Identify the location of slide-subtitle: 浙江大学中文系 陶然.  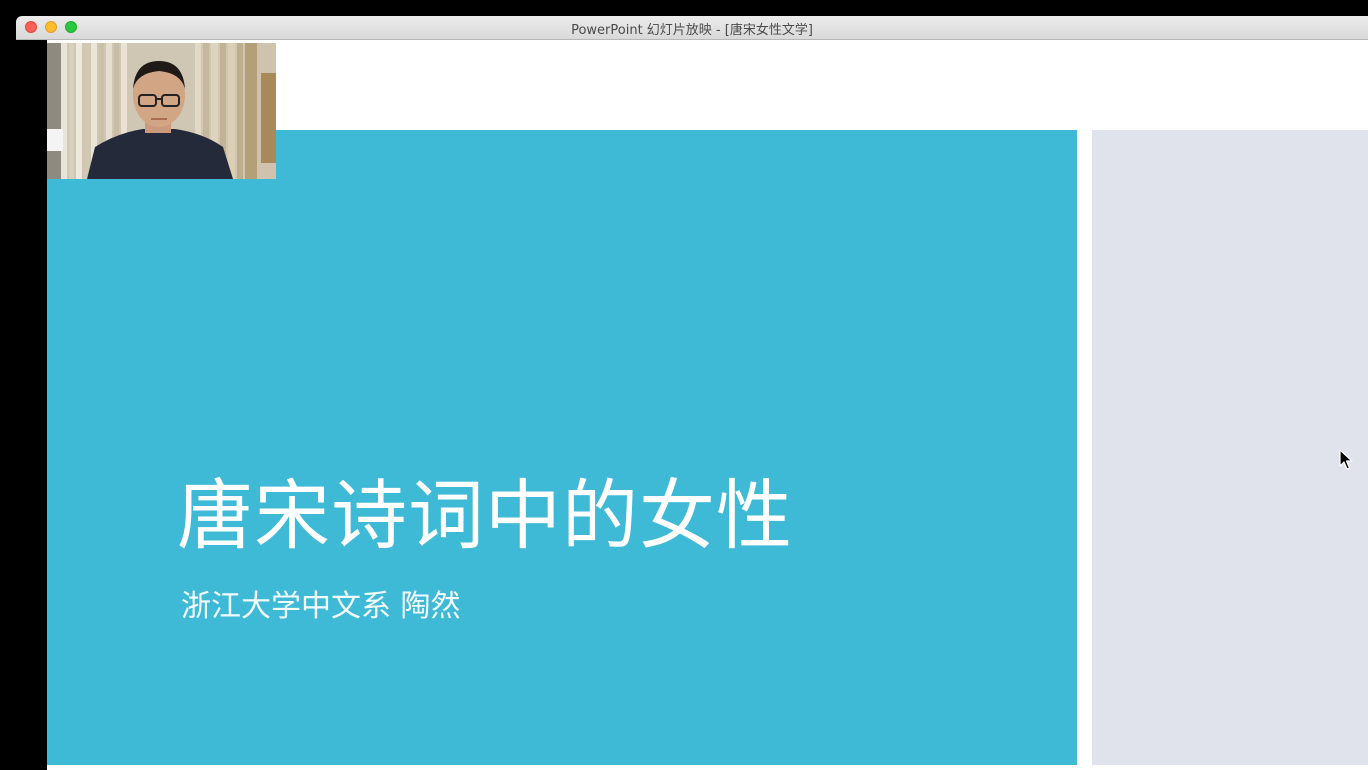
(321, 606).